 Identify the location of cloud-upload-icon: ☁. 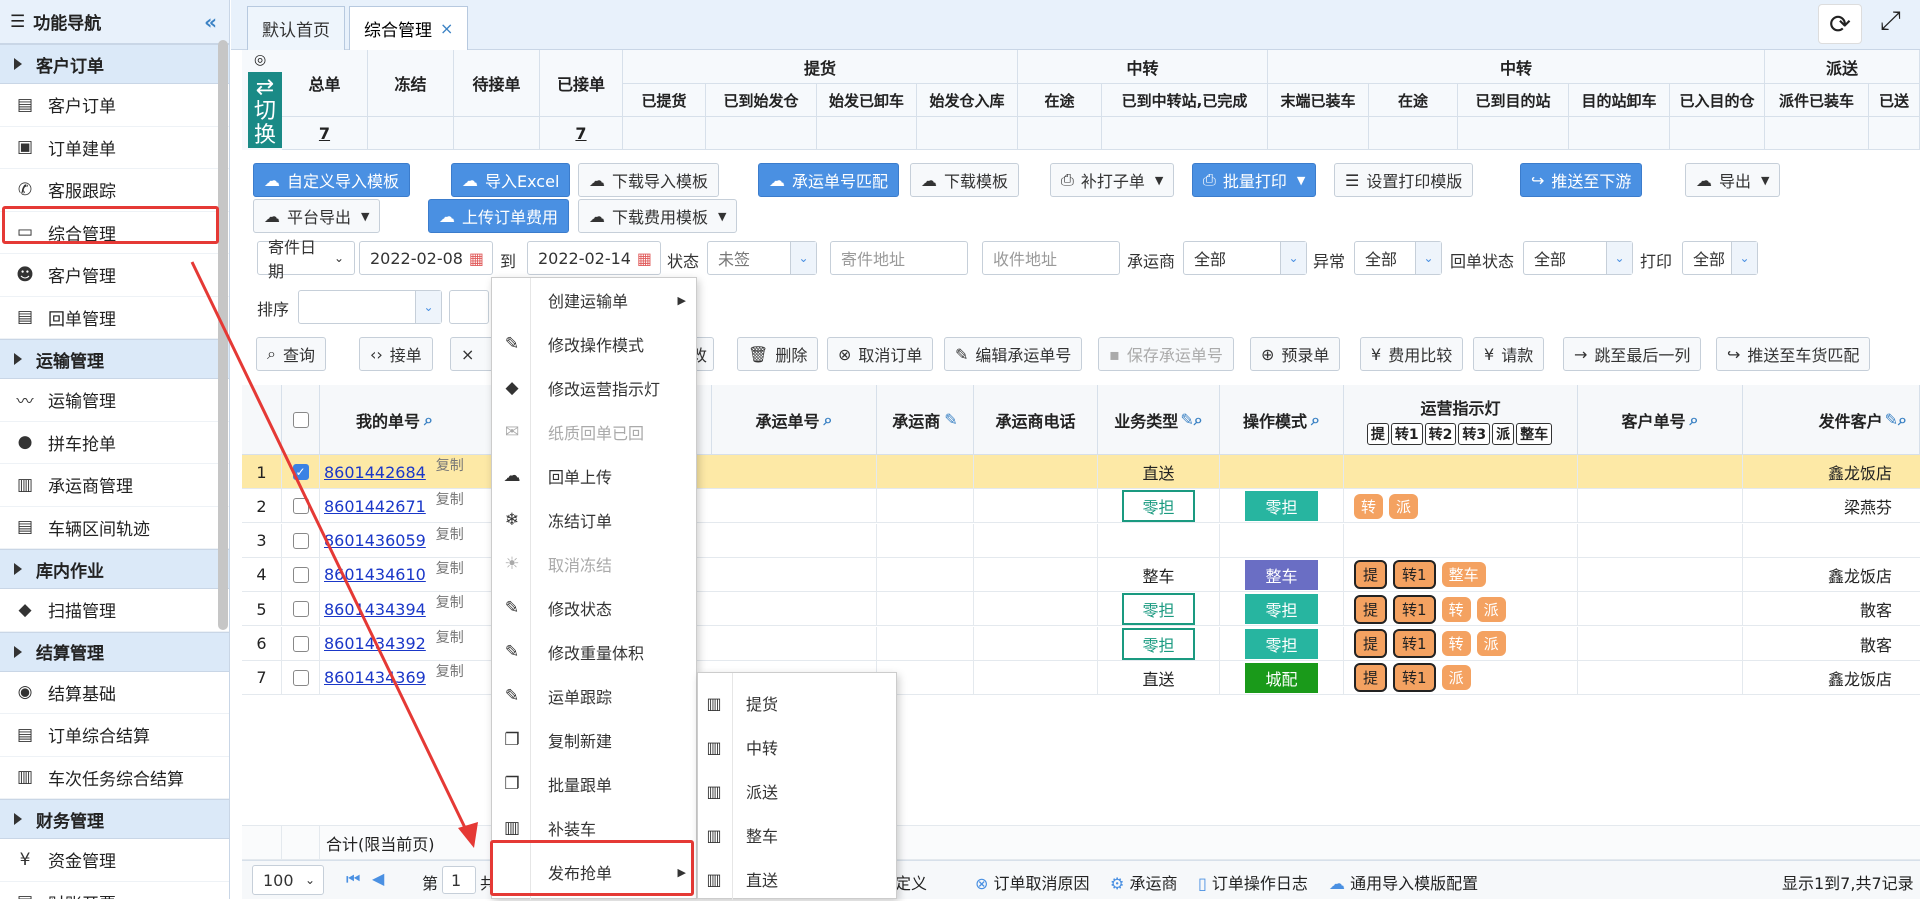
(512, 476).